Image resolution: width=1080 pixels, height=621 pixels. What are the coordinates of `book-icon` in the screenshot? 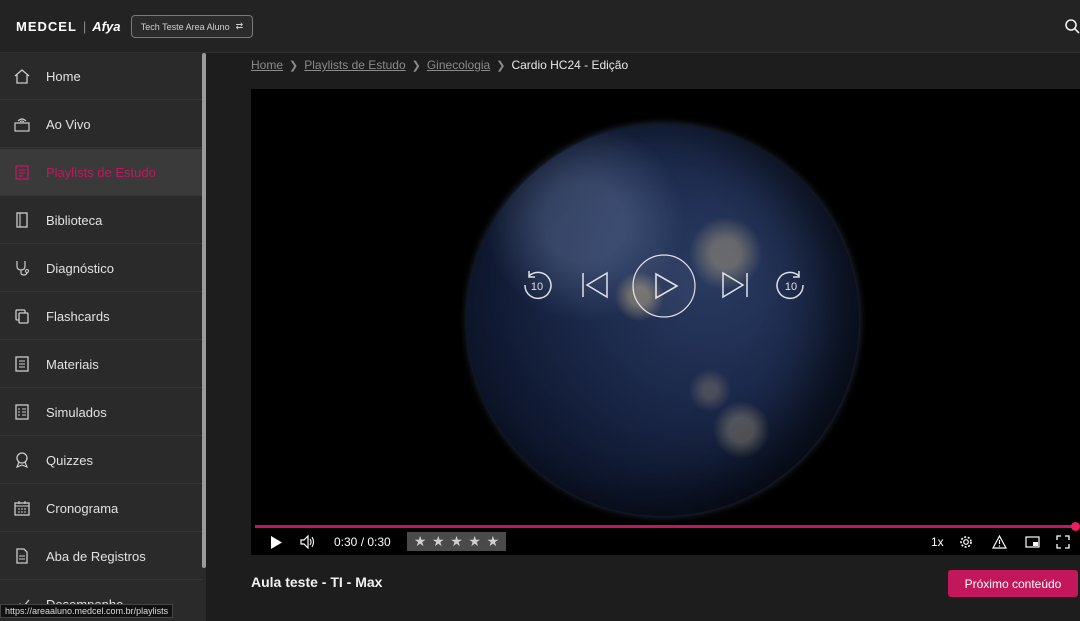 It's located at (22, 220).